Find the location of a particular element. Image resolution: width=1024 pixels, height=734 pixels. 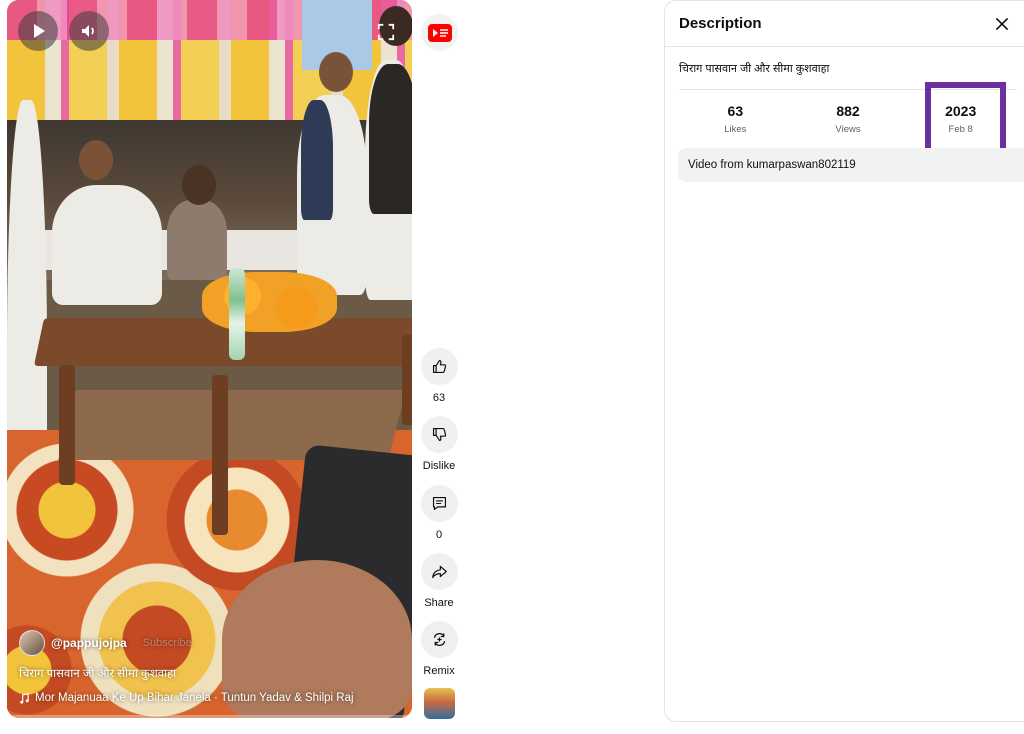

remix-icon is located at coordinates (439, 639).